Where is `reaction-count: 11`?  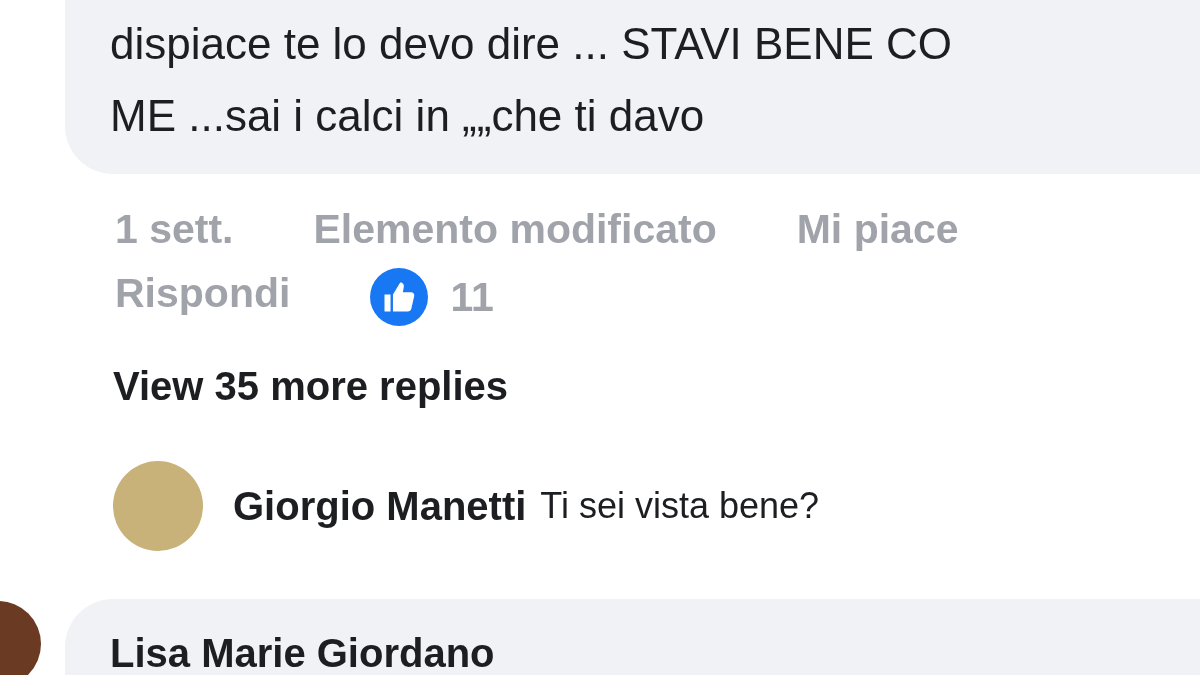
reaction-count: 11 is located at coordinates (472, 297).